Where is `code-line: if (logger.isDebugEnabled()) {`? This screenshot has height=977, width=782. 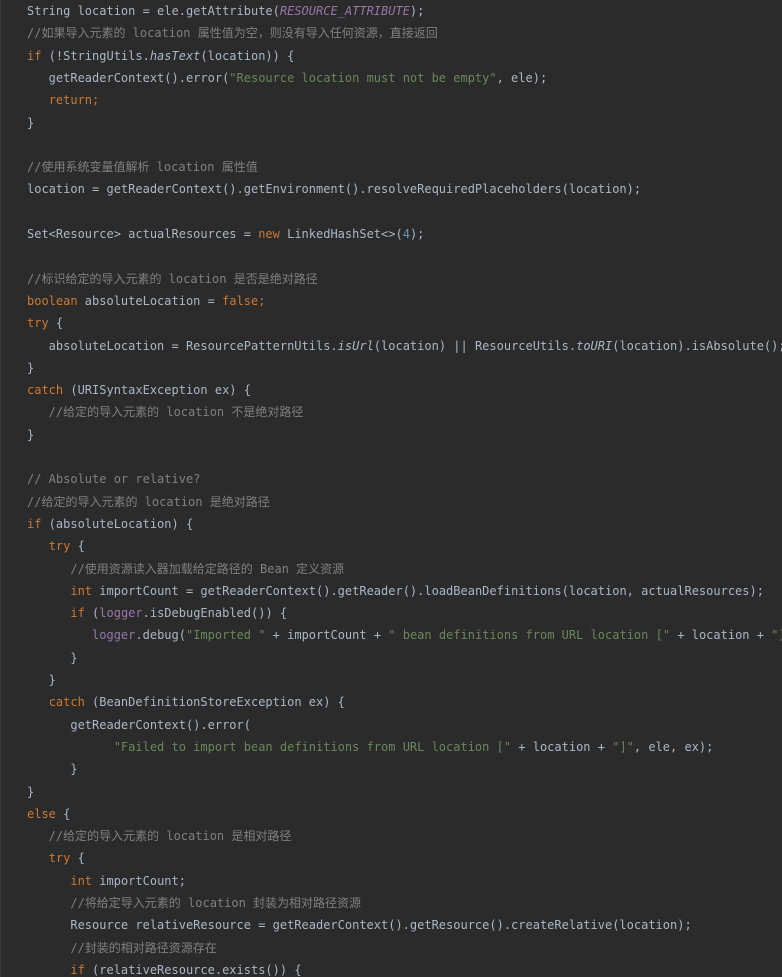 code-line: if (logger.isDebugEnabled()) { is located at coordinates (157, 613).